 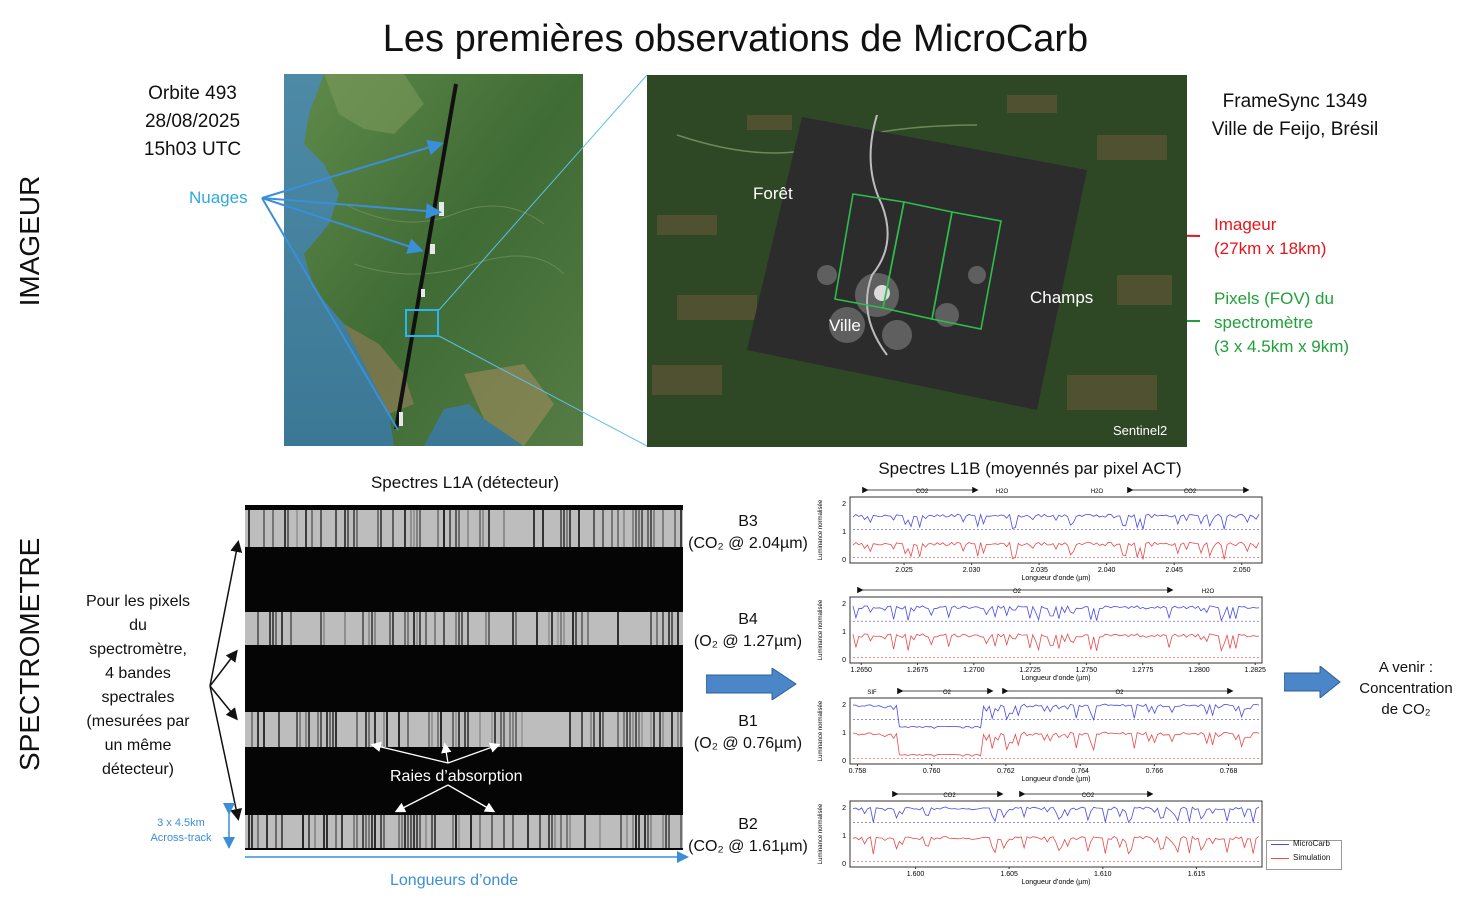 What do you see at coordinates (1080, 771) in the screenshot?
I see `x-tick-label: 0.764` at bounding box center [1080, 771].